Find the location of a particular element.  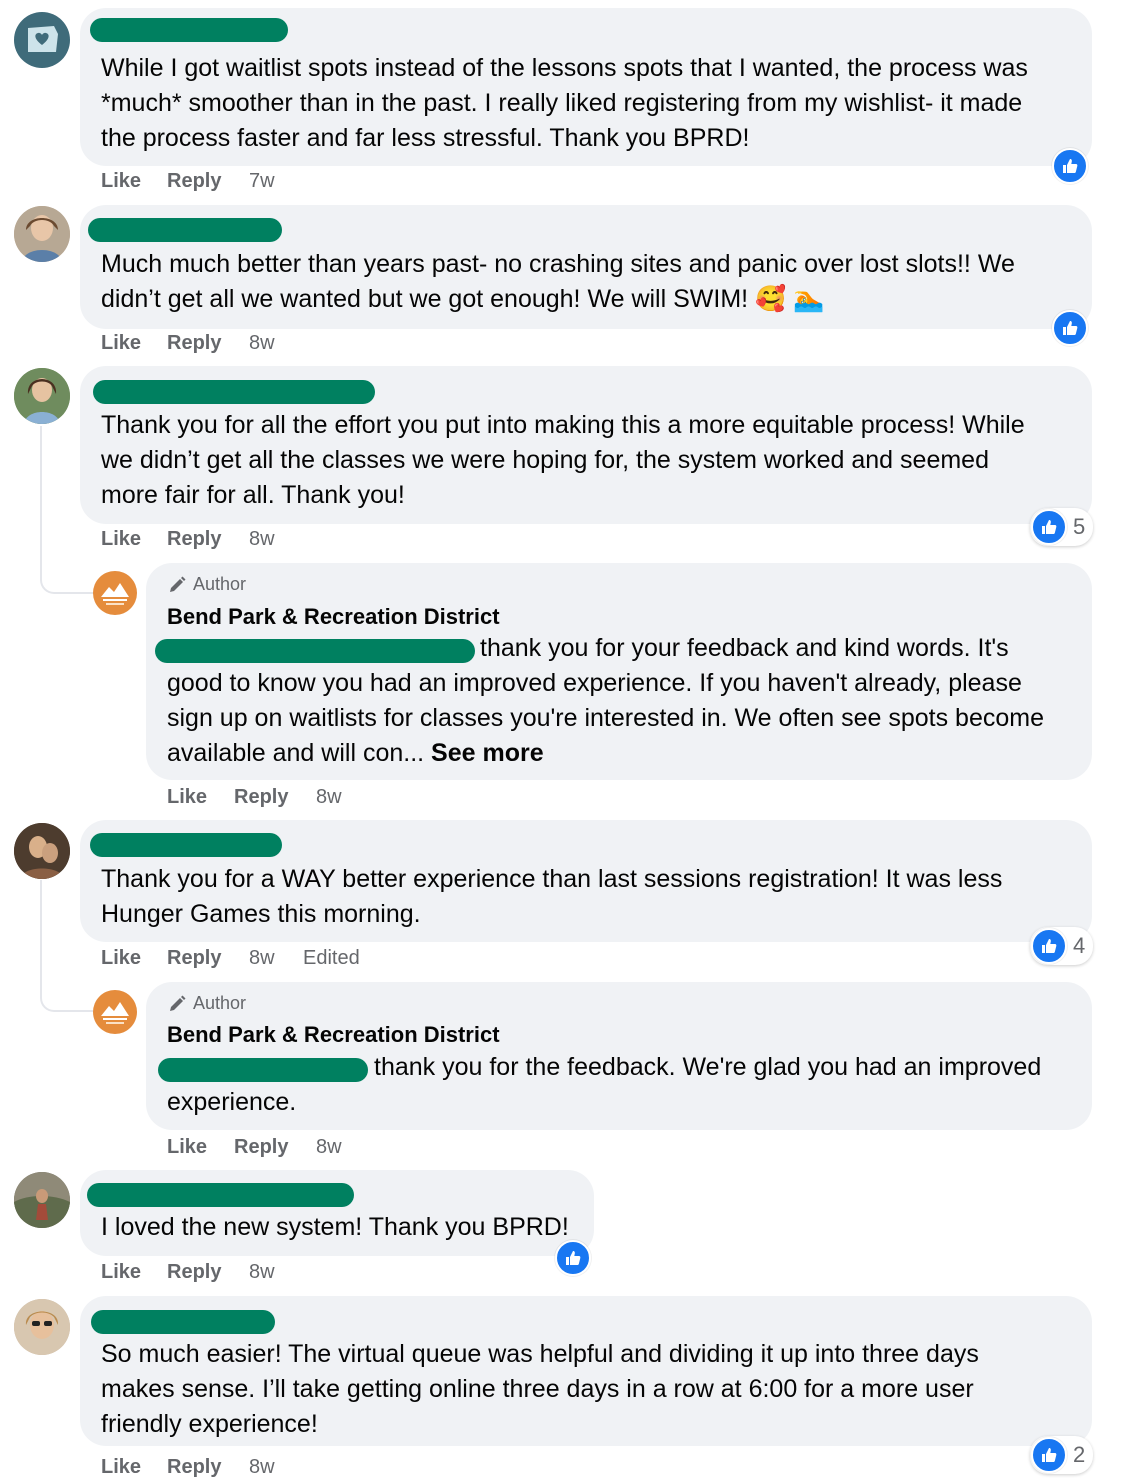

reaction-count: 4 is located at coordinates (1079, 945).